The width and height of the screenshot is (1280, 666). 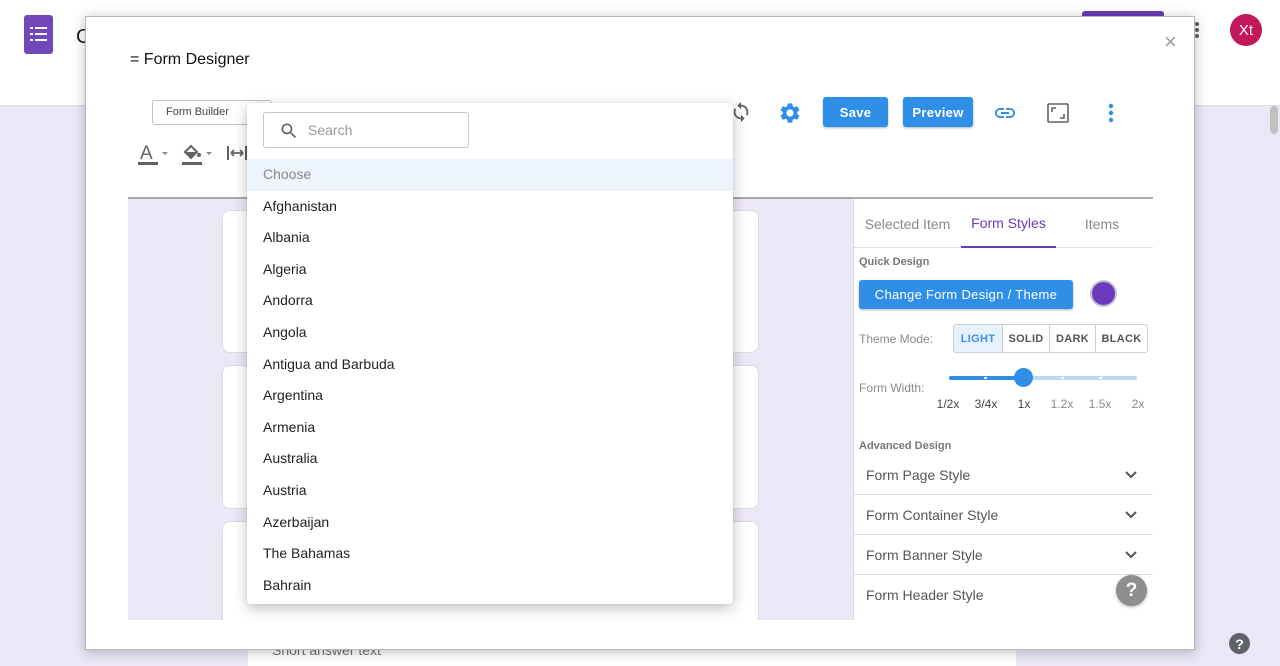 What do you see at coordinates (1239, 643) in the screenshot?
I see `background-help-icon: ?` at bounding box center [1239, 643].